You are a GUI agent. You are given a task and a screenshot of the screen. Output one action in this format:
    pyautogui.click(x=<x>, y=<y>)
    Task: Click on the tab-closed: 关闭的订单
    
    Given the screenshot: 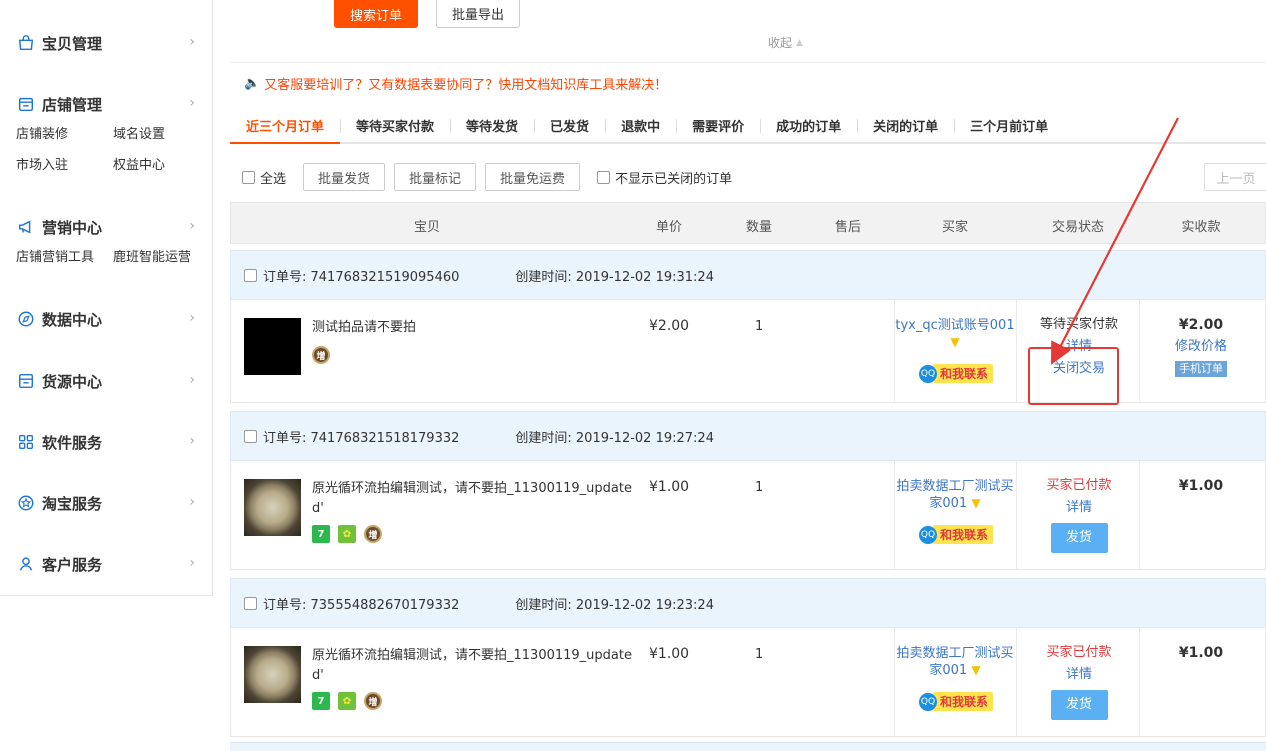 What is the action you would take?
    pyautogui.click(x=905, y=125)
    